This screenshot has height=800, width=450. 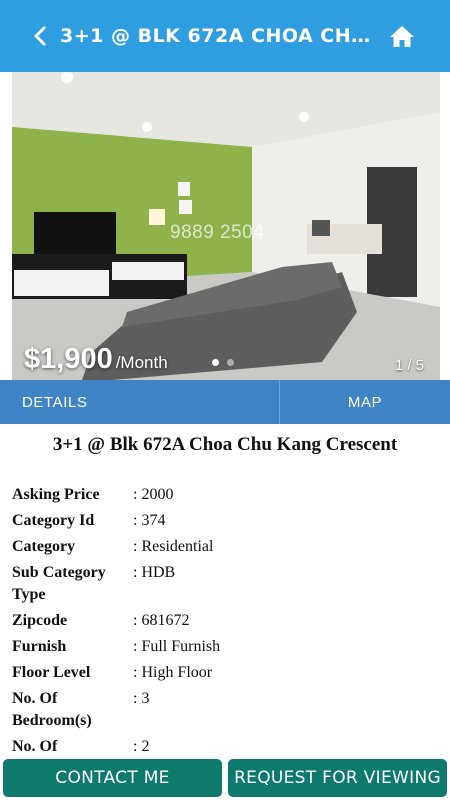 I want to click on chevron-left-icon, so click(x=40, y=36).